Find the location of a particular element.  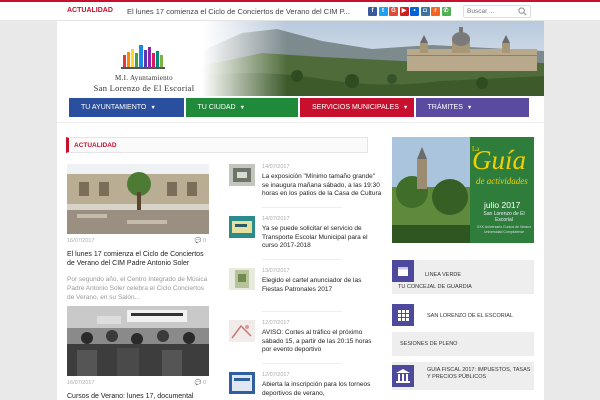

youtube-icon: ▶ is located at coordinates (404, 11).